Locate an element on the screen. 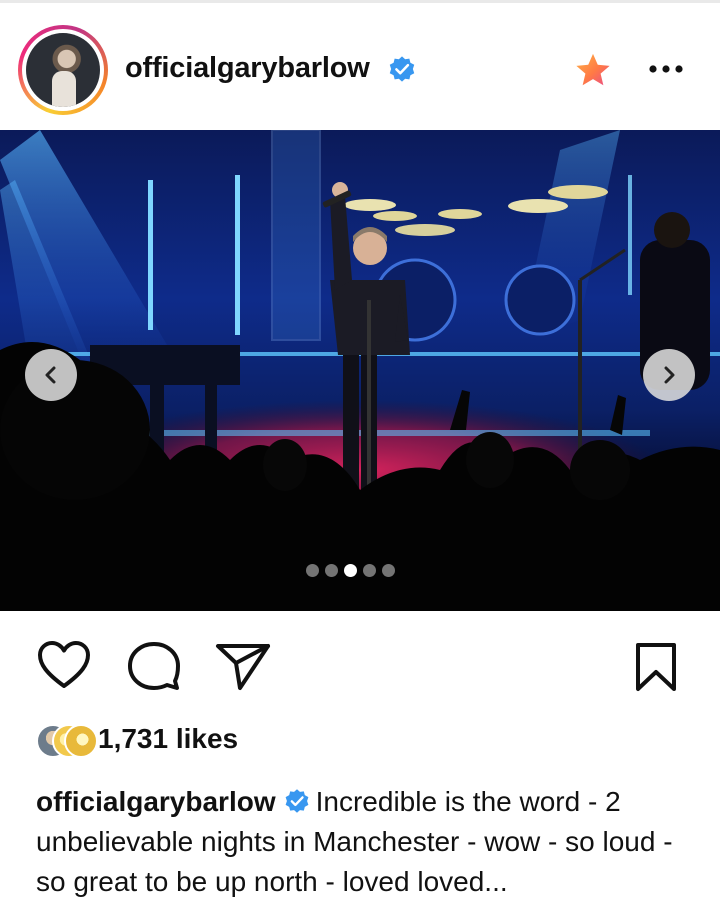  post-header: officialgarybarlow is located at coordinates (360, 66).